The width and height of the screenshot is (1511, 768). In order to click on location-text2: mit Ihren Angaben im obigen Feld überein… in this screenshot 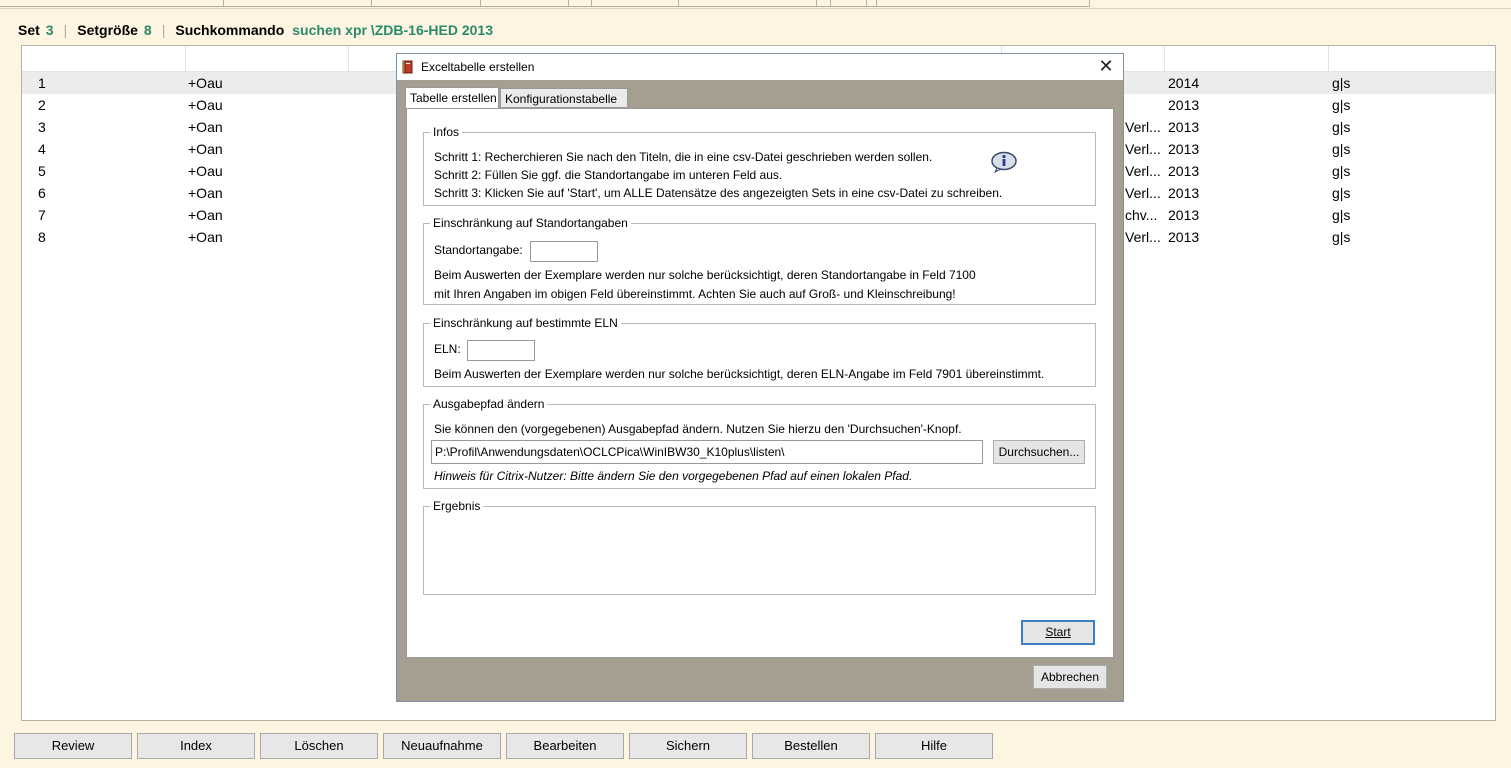, I will do `click(695, 294)`.